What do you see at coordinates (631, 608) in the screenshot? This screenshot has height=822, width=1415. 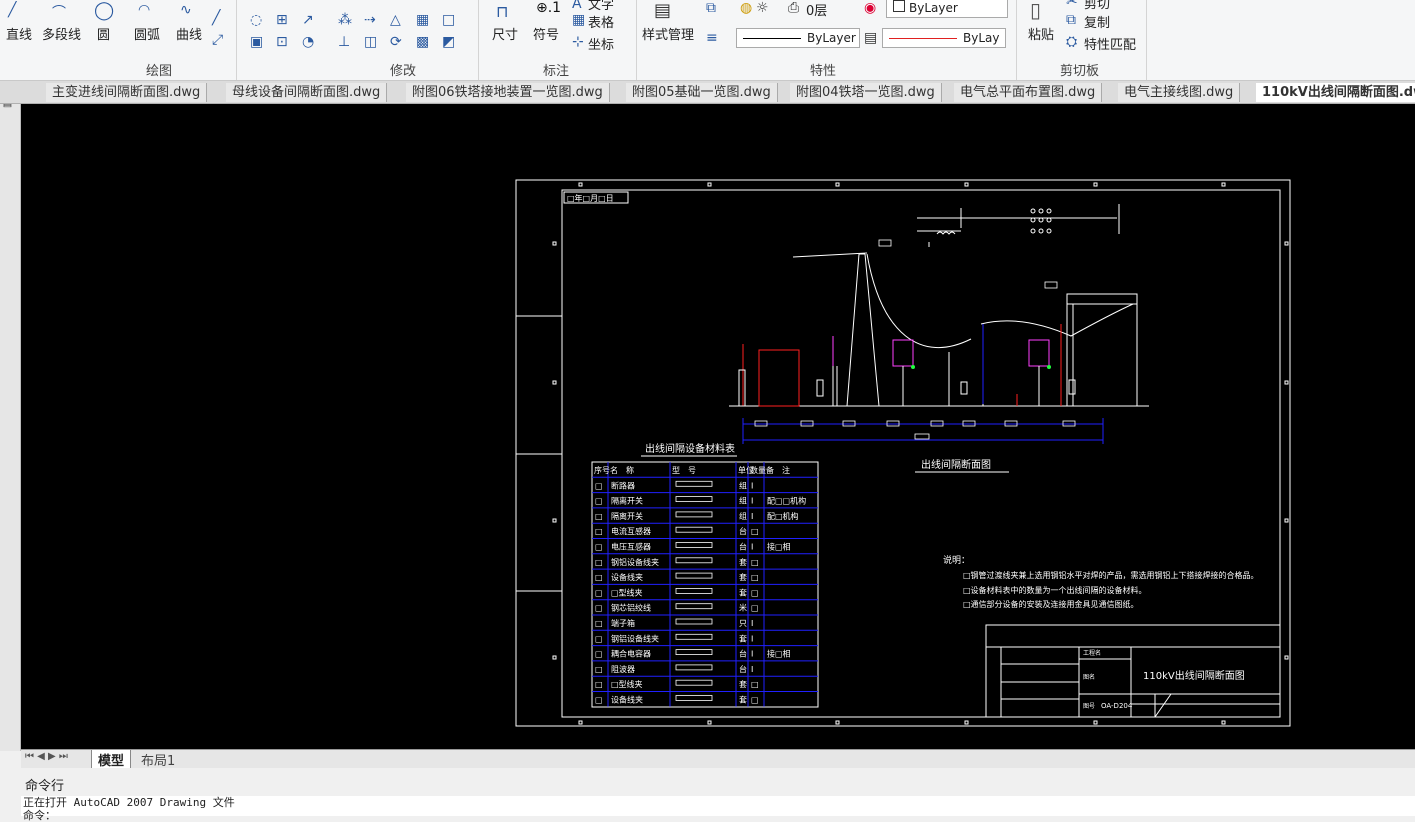 I see `table-cell: 钢芯铝绞线` at bounding box center [631, 608].